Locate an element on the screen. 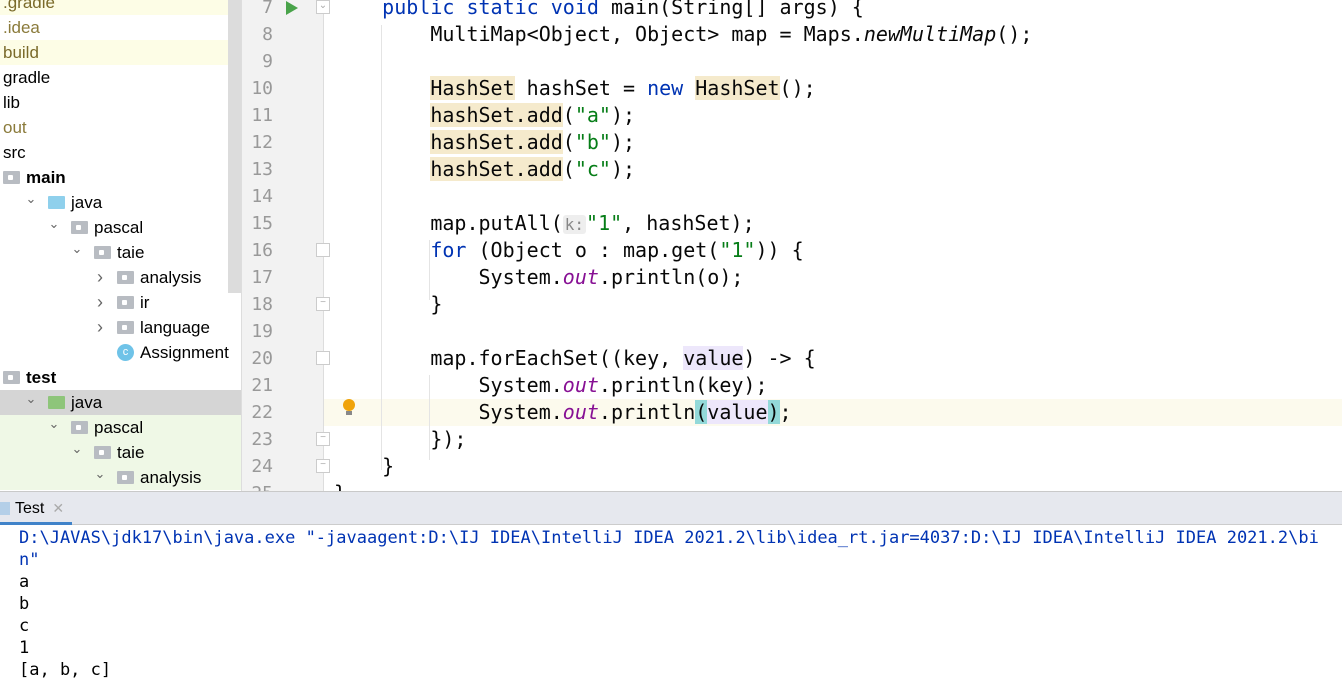 This screenshot has width=1342, height=691. fold-marker-icon: ⌄ is located at coordinates (323, 7).